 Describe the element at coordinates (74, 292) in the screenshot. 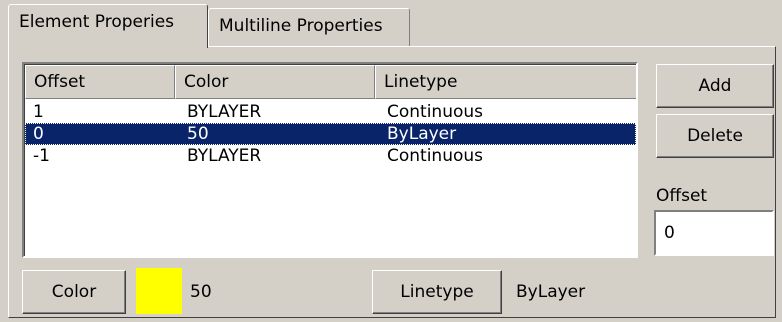

I see `color-button: Color` at that location.